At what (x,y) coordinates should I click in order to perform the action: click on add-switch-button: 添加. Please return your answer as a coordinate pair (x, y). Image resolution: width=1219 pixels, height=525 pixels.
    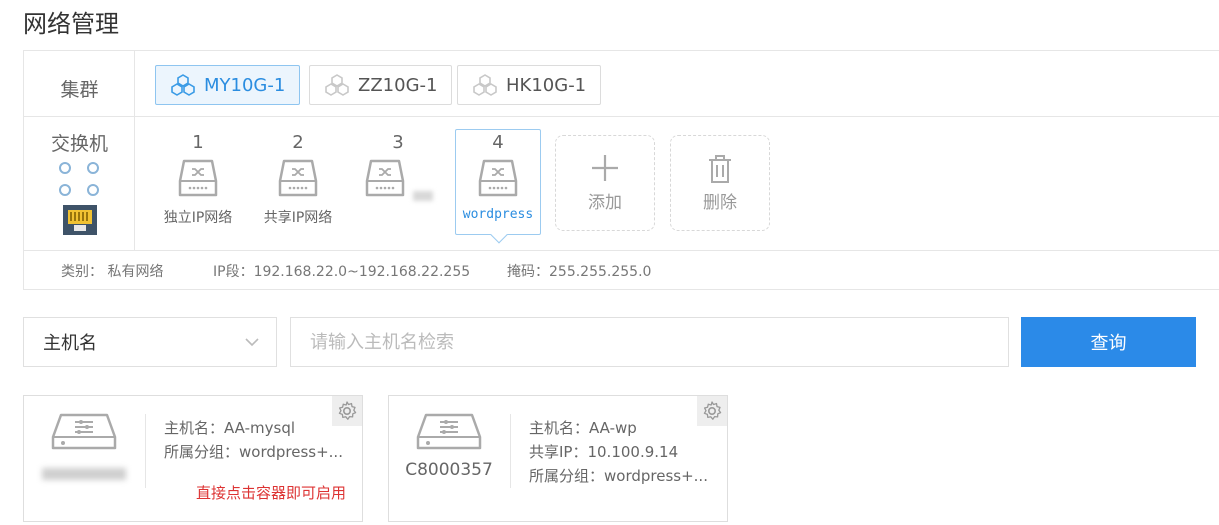
    Looking at the image, I should click on (605, 183).